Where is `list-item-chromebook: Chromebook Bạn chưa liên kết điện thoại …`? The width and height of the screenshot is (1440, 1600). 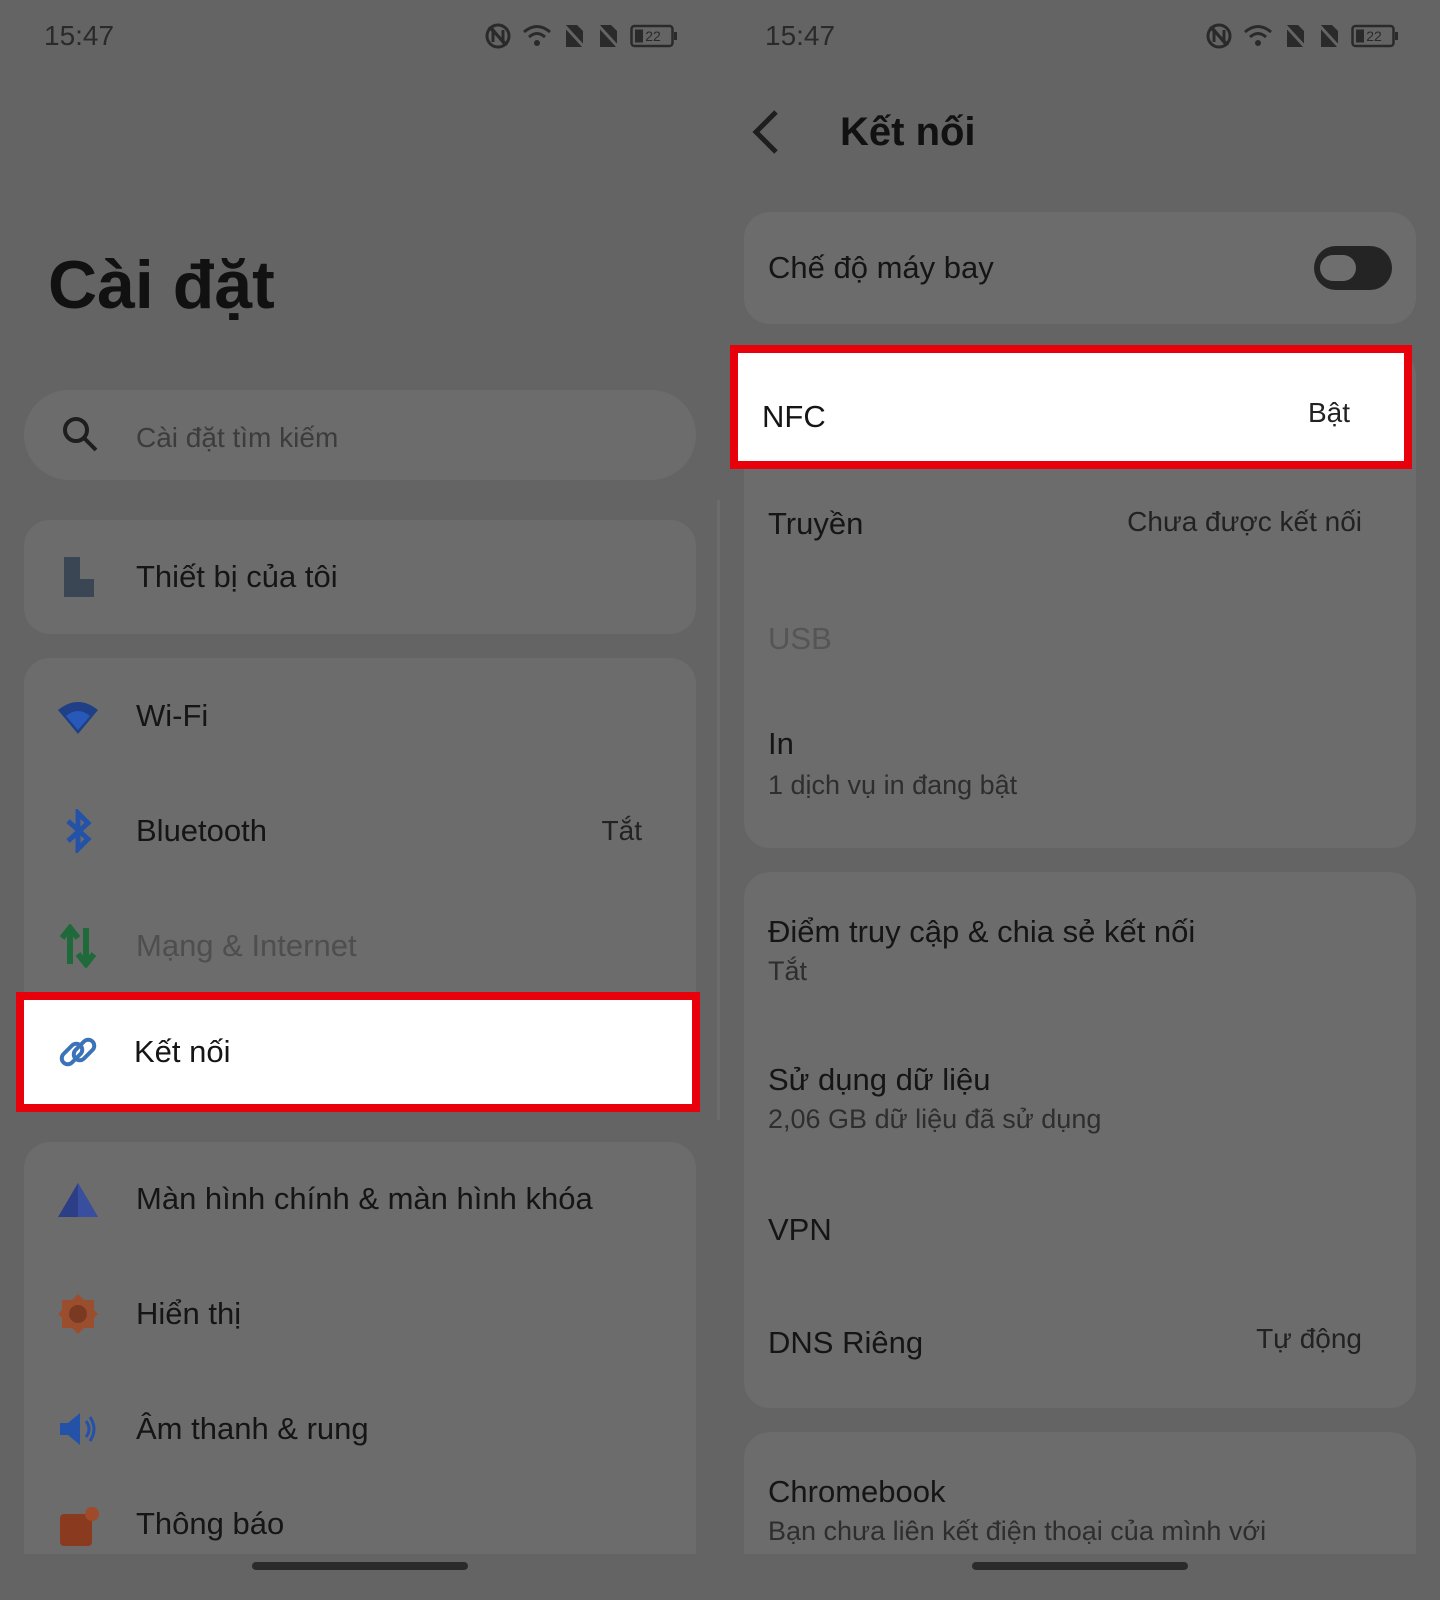 list-item-chromebook: Chromebook Bạn chưa liên kết điện thoại … is located at coordinates (1080, 1502).